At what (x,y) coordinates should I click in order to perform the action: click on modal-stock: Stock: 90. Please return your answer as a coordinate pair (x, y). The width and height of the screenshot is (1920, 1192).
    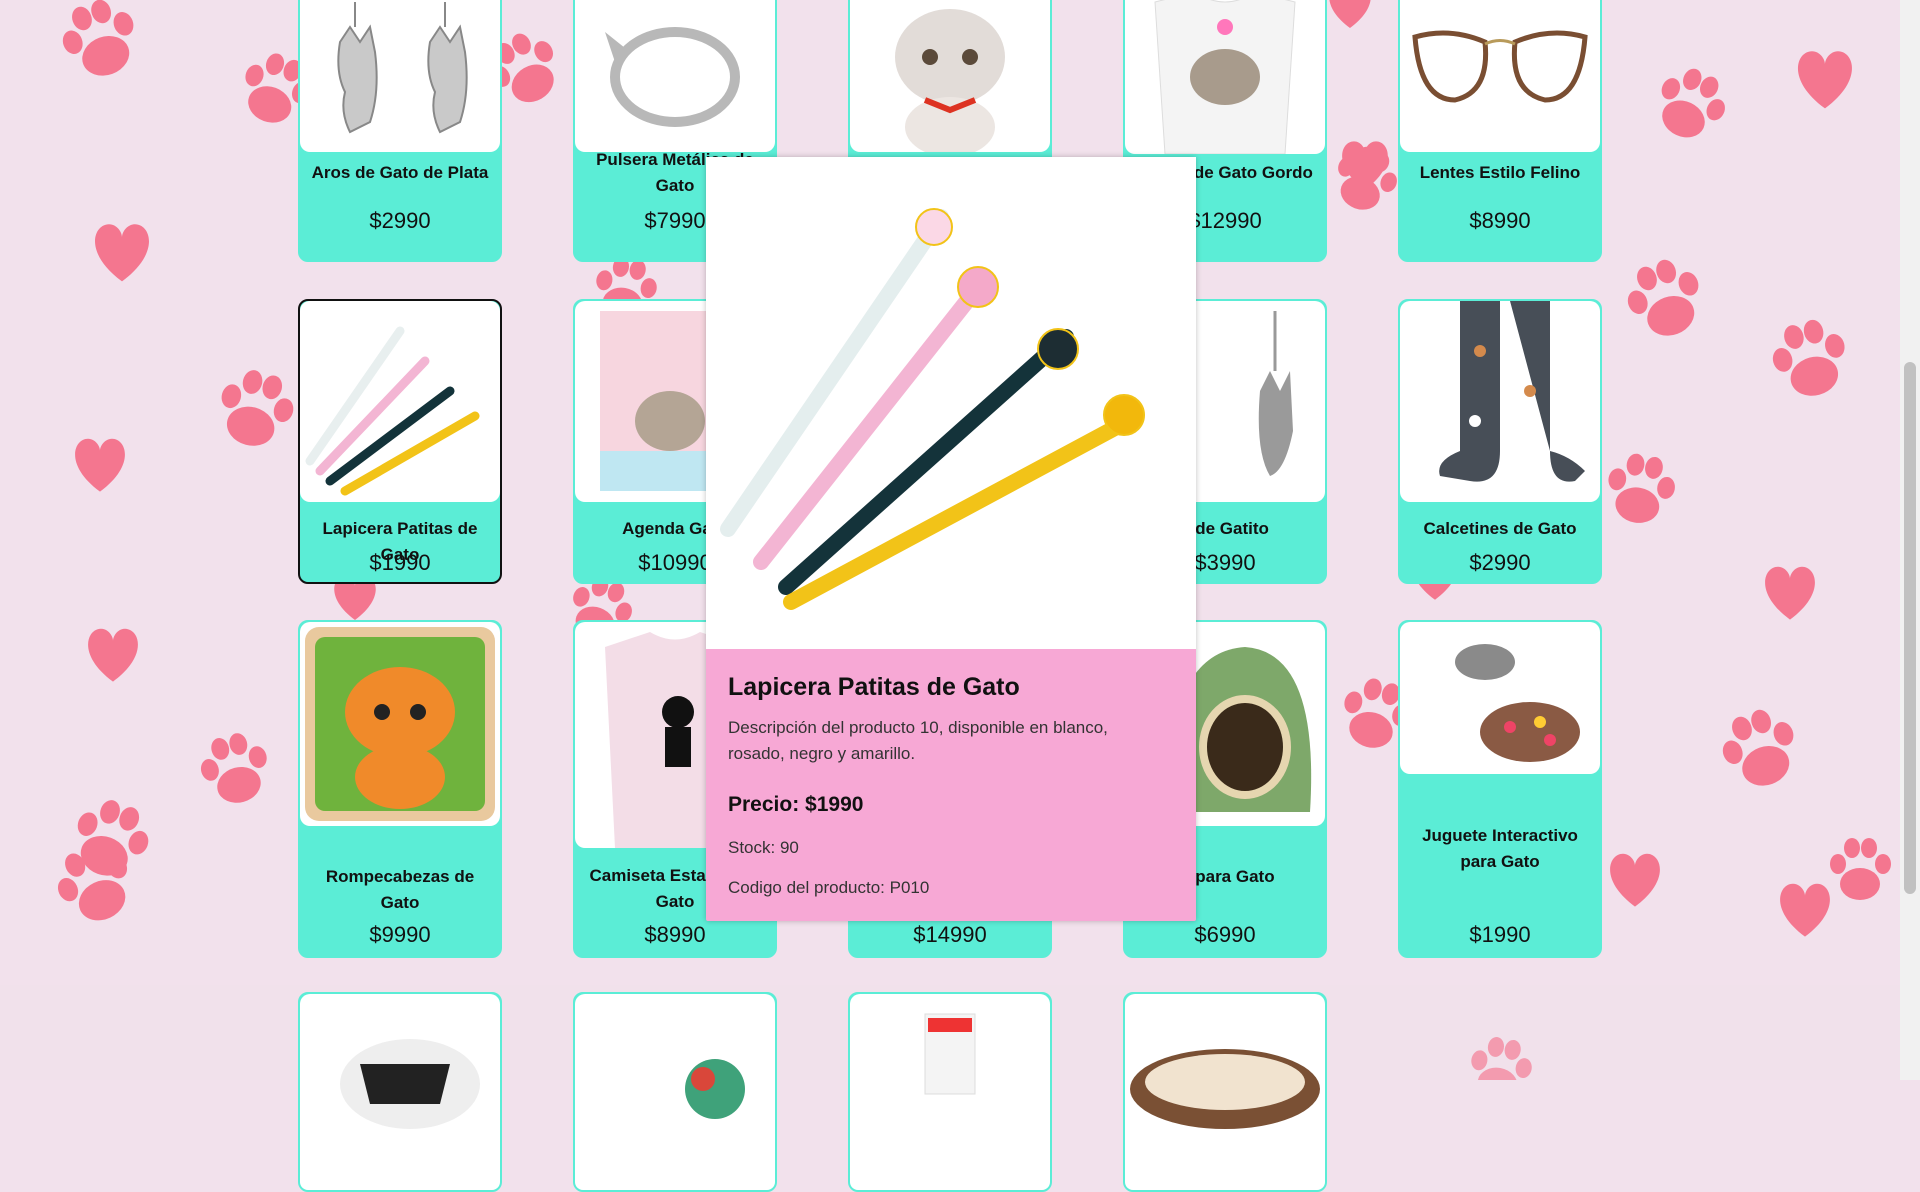
    Looking at the image, I should click on (763, 847).